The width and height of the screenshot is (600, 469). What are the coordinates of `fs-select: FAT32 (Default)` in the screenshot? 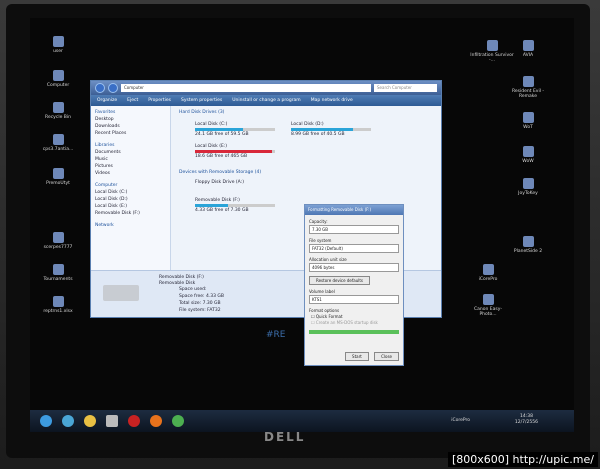 It's located at (354, 248).